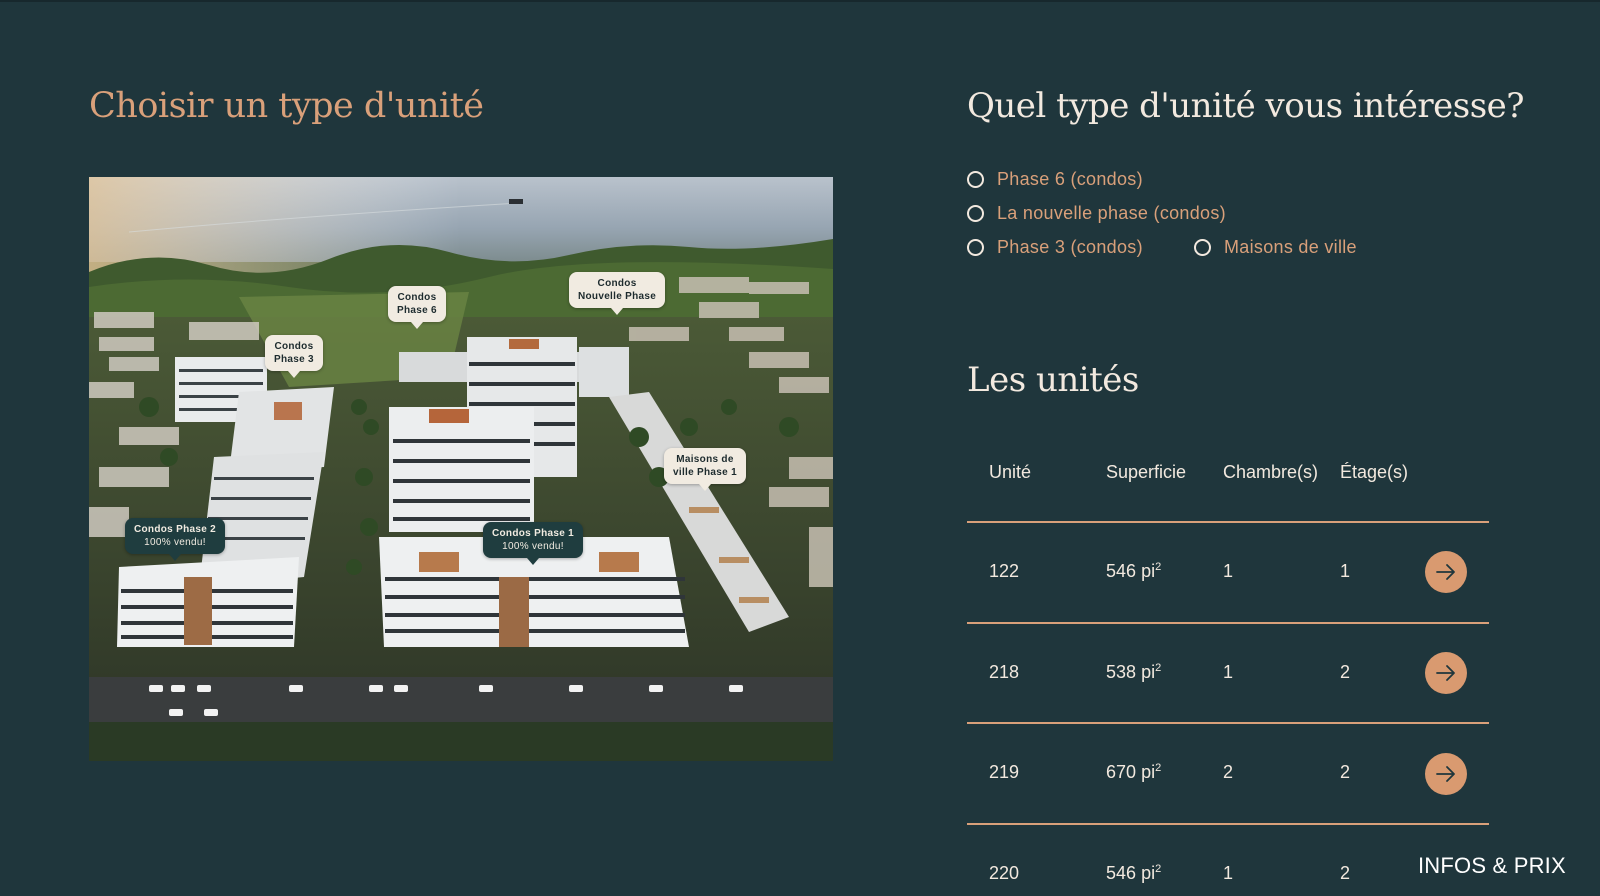 The height and width of the screenshot is (896, 1600). I want to click on cell-area: 538 pi2, so click(1134, 672).